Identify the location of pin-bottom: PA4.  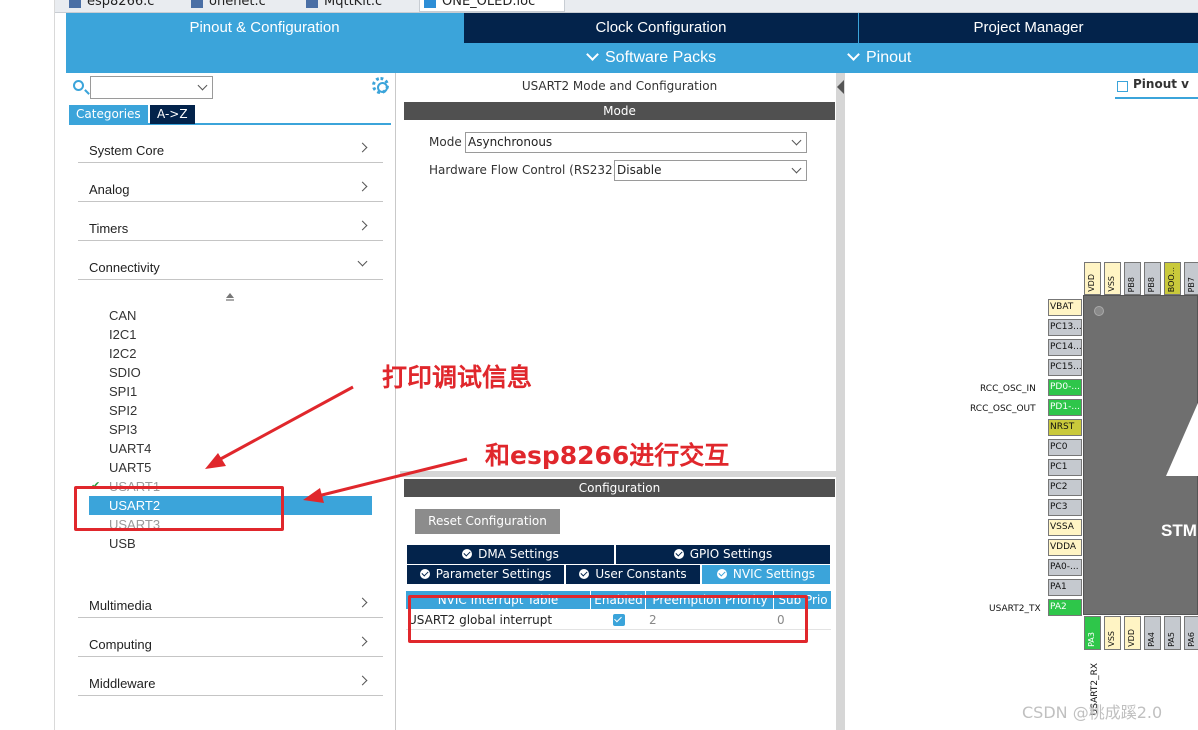
(1152, 633).